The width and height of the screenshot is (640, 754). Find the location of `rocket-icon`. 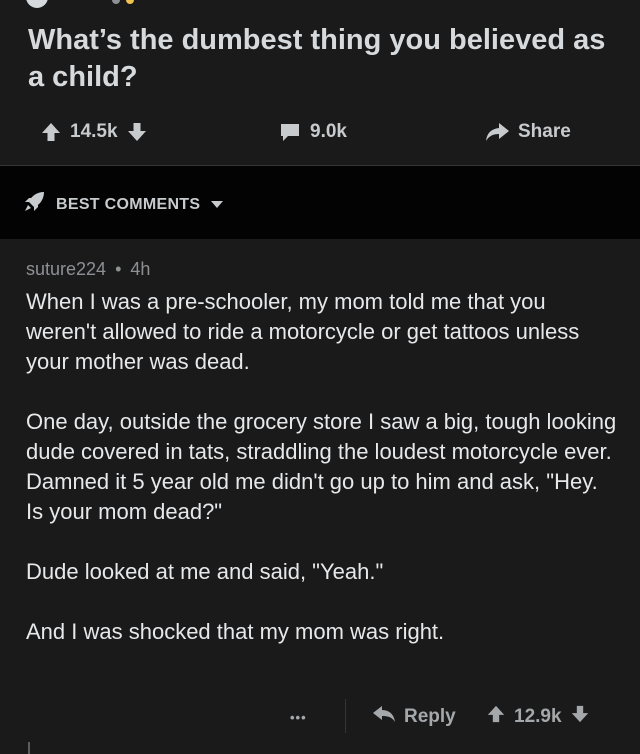

rocket-icon is located at coordinates (34, 204).